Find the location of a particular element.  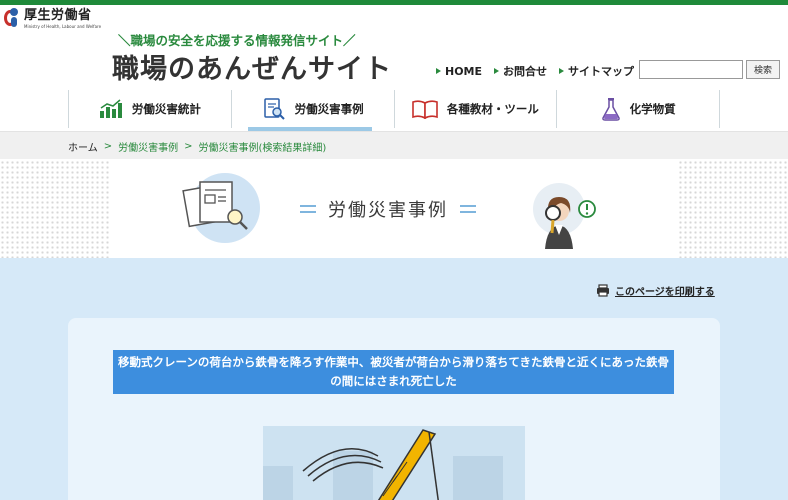

nav-item-chemicals: 化学物質 is located at coordinates (638, 109).